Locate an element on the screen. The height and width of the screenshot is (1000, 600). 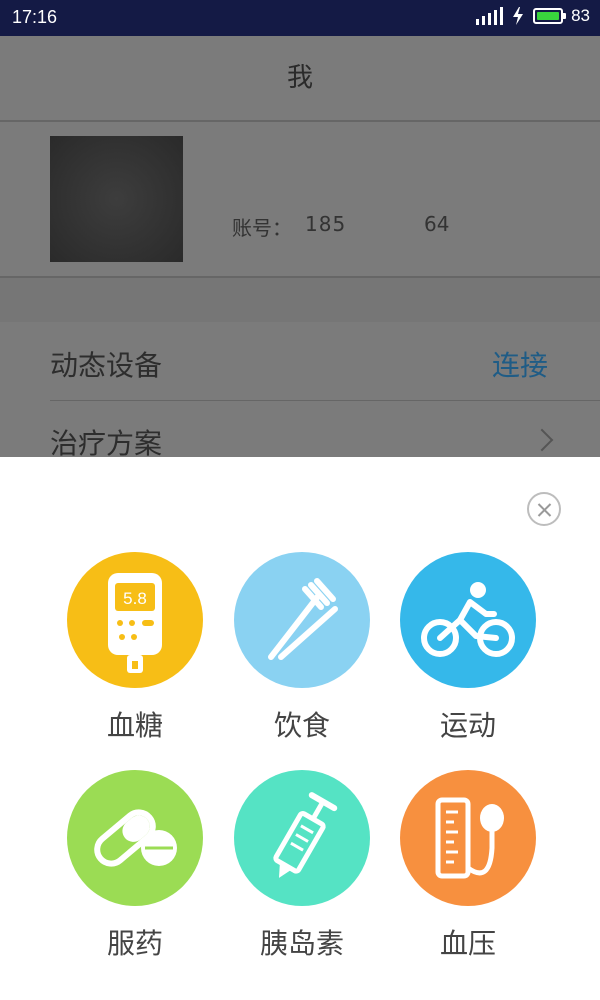
tile-label: 血压 is located at coordinates (467, 943).